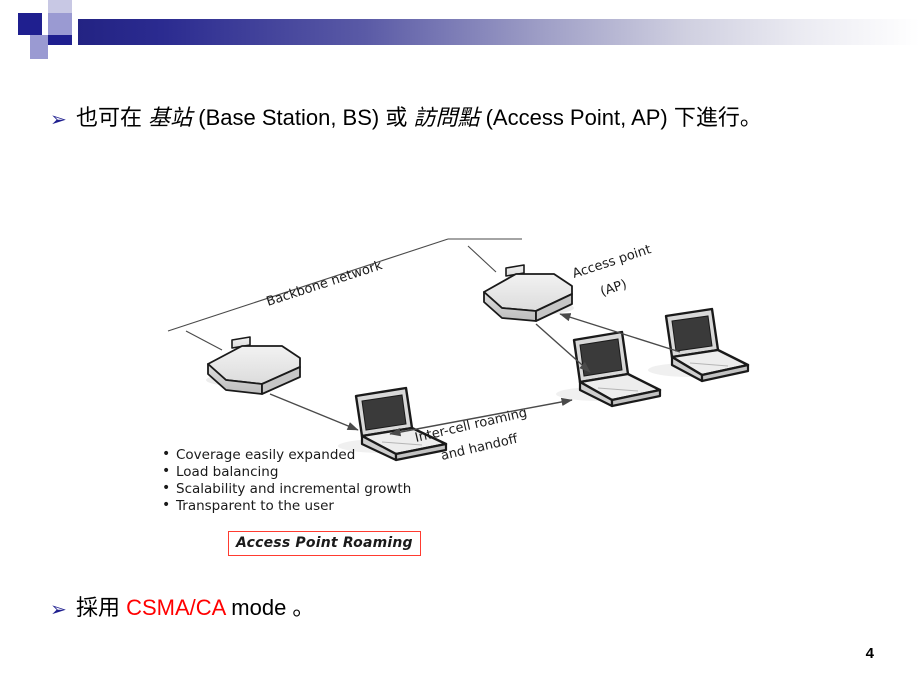  I want to click on bullet1-seg3: (Base Station, BS) 或, so click(303, 117).